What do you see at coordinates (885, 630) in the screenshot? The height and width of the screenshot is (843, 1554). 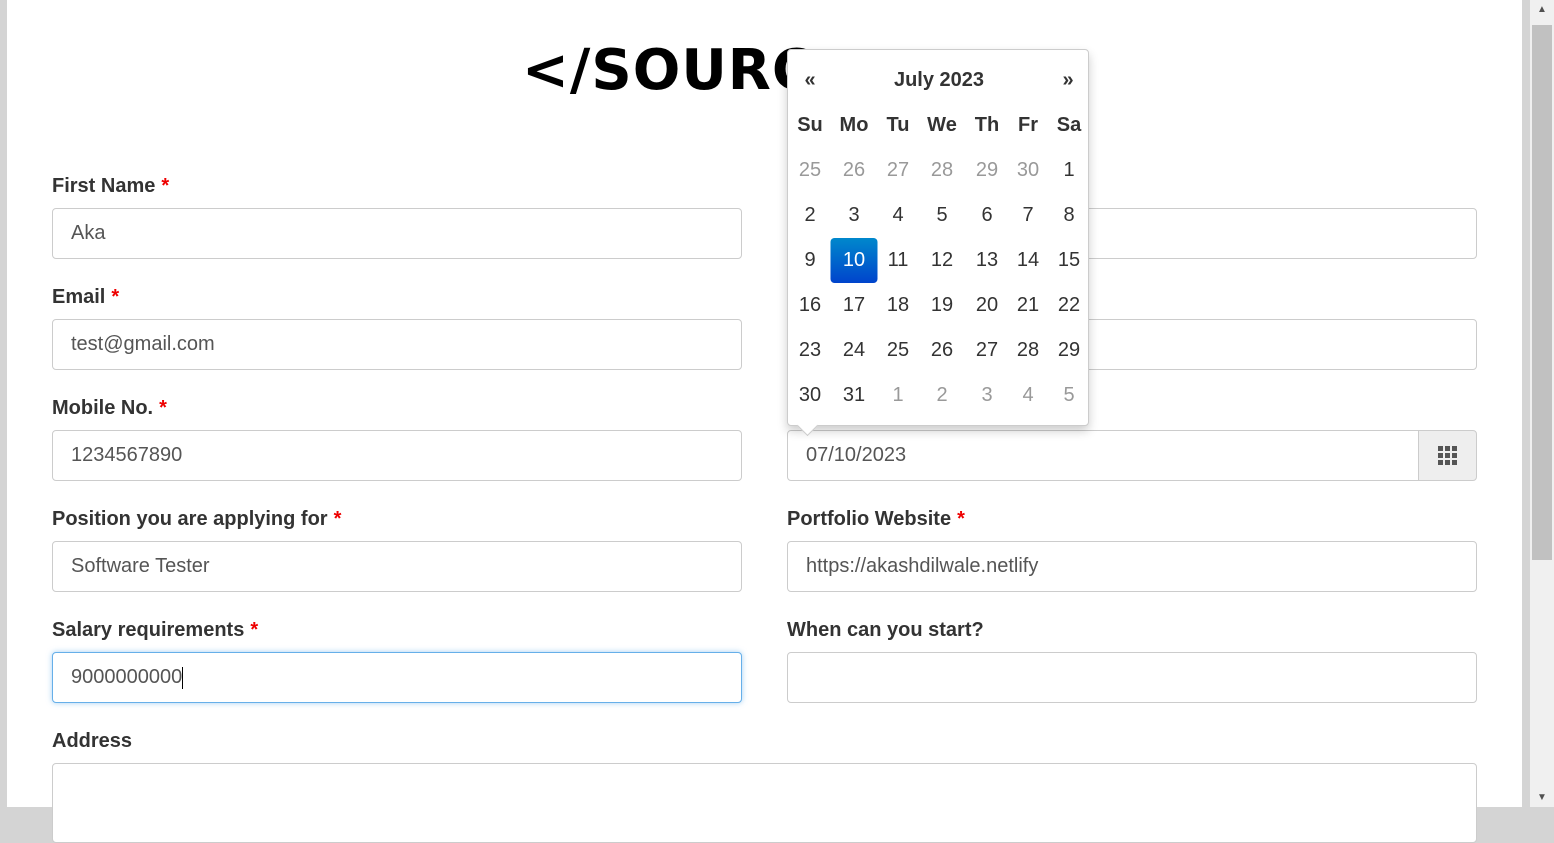 I see `start-label: When can you start?` at bounding box center [885, 630].